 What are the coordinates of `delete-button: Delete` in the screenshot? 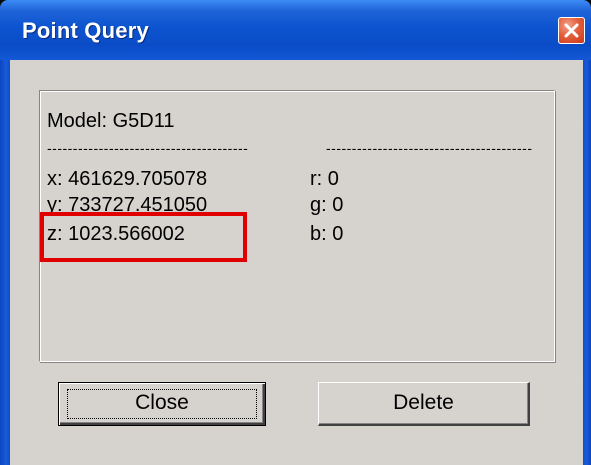 It's located at (424, 404).